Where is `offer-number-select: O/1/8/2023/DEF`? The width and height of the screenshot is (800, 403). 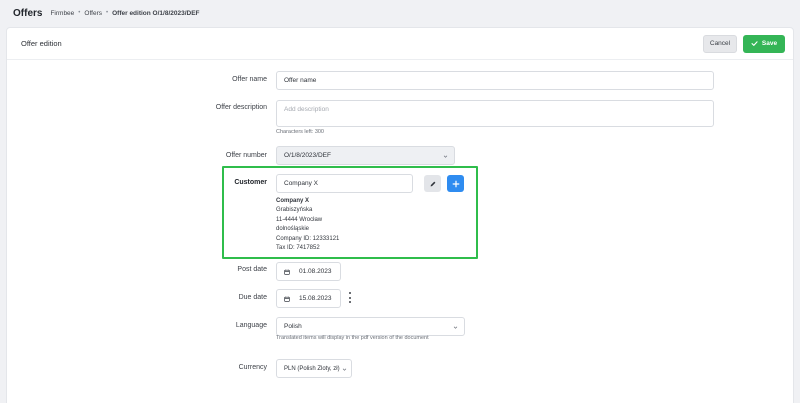 offer-number-select: O/1/8/2023/DEF is located at coordinates (365, 155).